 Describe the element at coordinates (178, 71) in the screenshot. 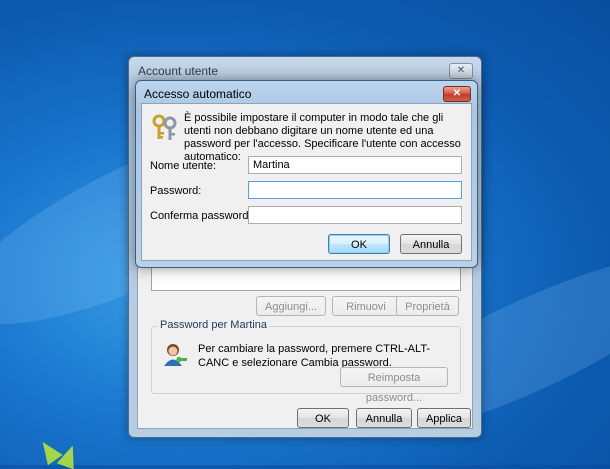

I see `window-title: Account utente` at that location.